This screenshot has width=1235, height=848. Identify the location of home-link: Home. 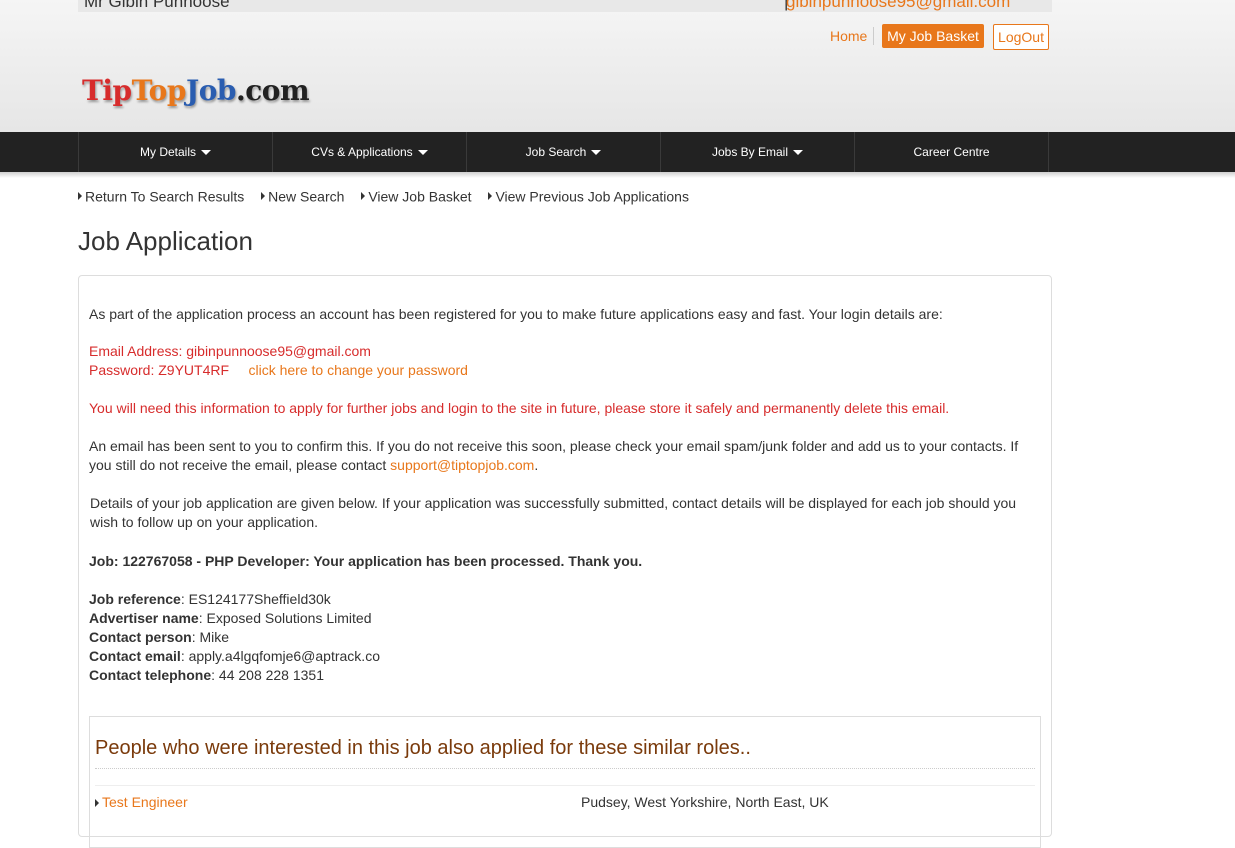
(848, 36).